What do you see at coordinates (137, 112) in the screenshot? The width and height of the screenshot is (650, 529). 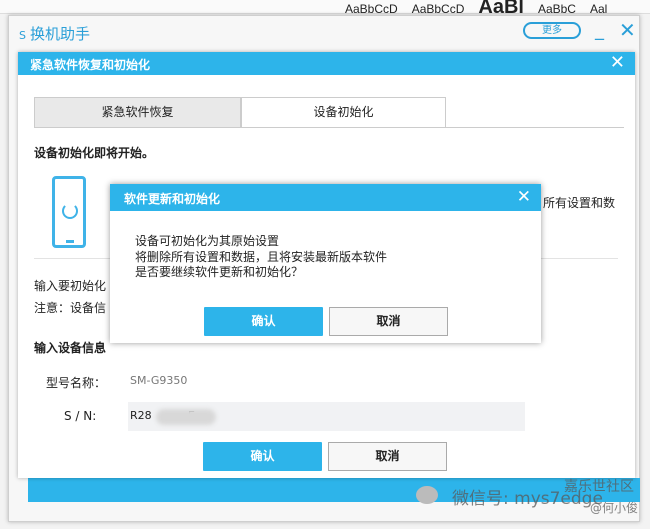 I see `tab-emergency-recovery: 紧急软件恢复` at bounding box center [137, 112].